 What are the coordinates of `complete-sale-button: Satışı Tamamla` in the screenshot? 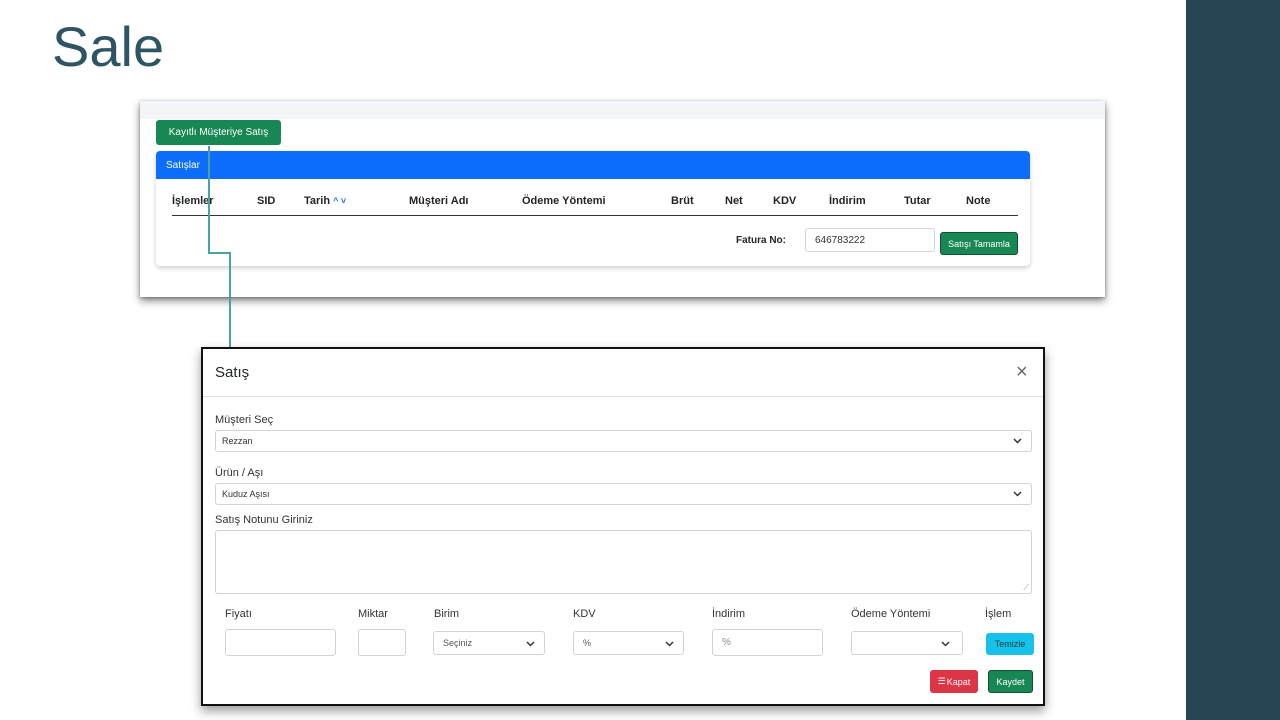 It's located at (979, 243).